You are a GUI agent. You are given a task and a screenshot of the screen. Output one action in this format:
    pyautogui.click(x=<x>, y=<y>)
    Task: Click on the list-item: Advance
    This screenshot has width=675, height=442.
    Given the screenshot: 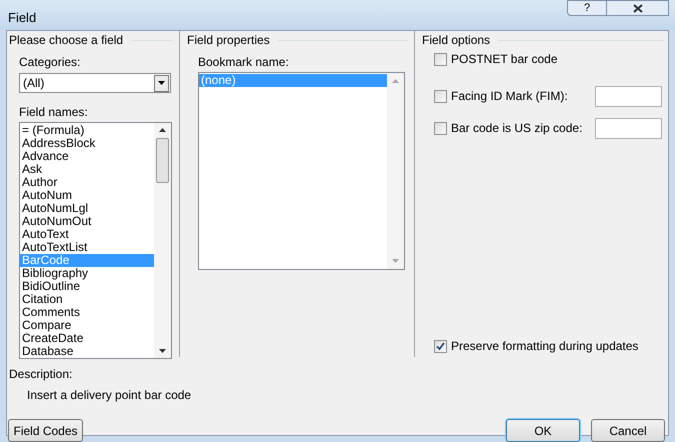 What is the action you would take?
    pyautogui.click(x=87, y=156)
    